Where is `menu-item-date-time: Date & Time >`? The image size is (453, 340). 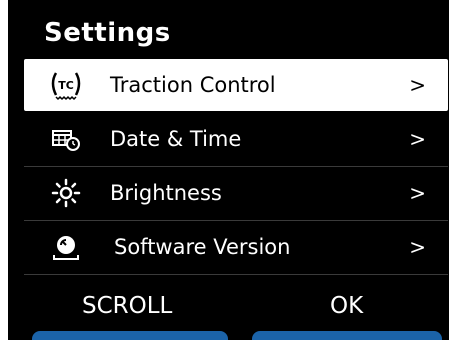 menu-item-date-time: Date & Time > is located at coordinates (236, 139).